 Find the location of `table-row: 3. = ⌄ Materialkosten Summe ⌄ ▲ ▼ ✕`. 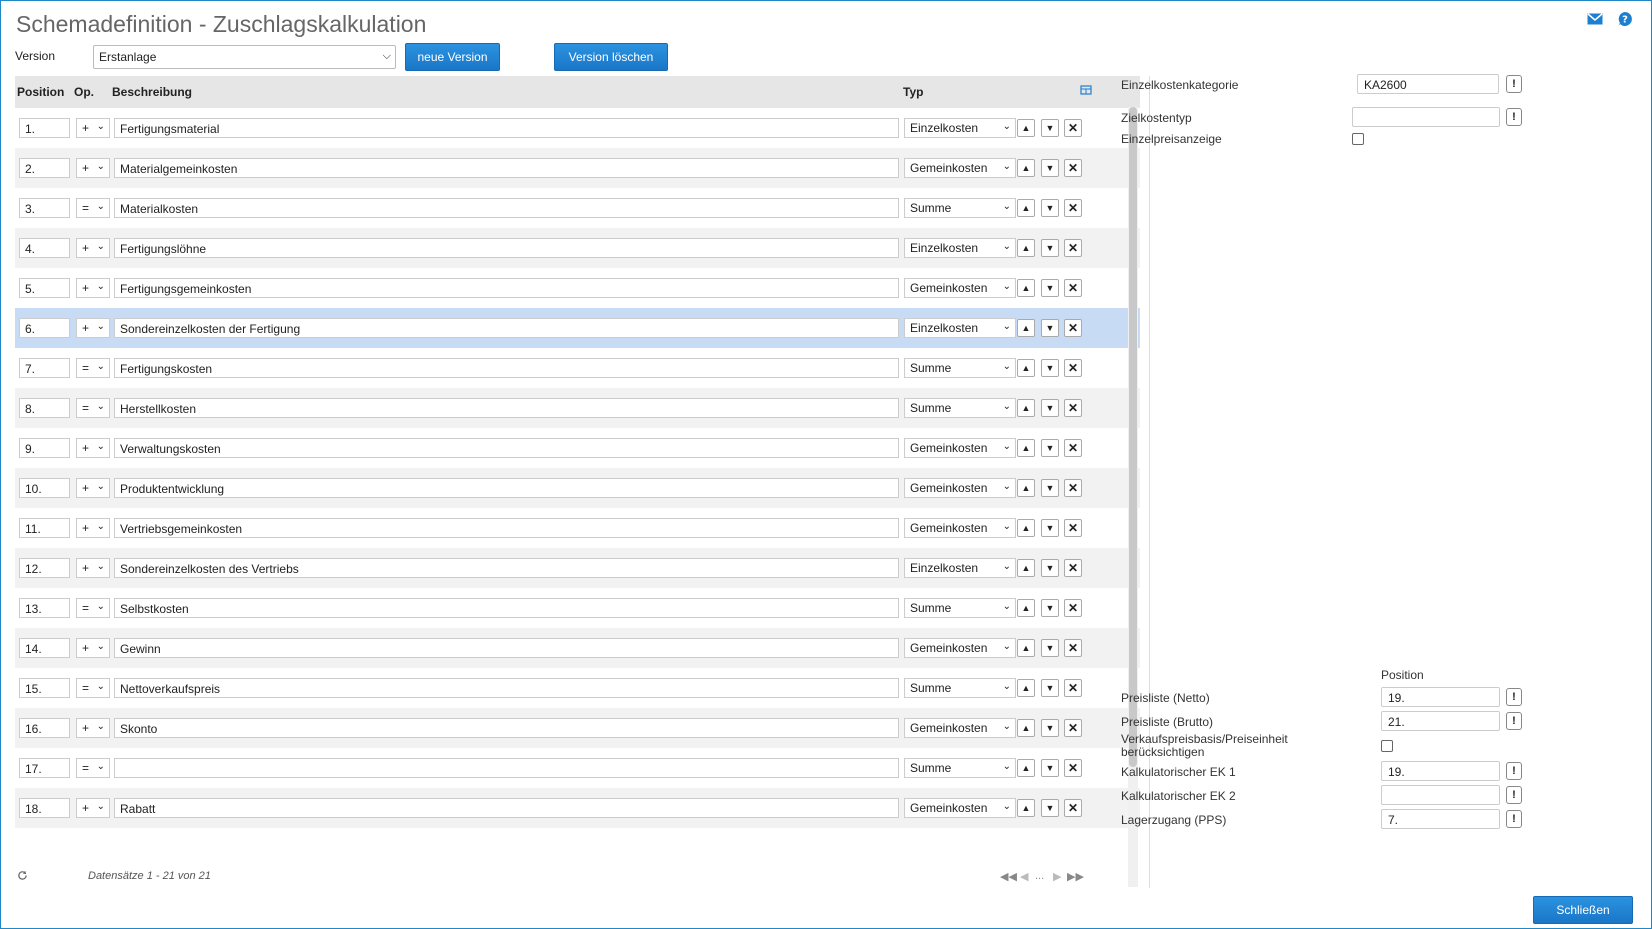

table-row: 3. = ⌄ Materialkosten Summe ⌄ ▲ ▼ ✕ is located at coordinates (577, 208).